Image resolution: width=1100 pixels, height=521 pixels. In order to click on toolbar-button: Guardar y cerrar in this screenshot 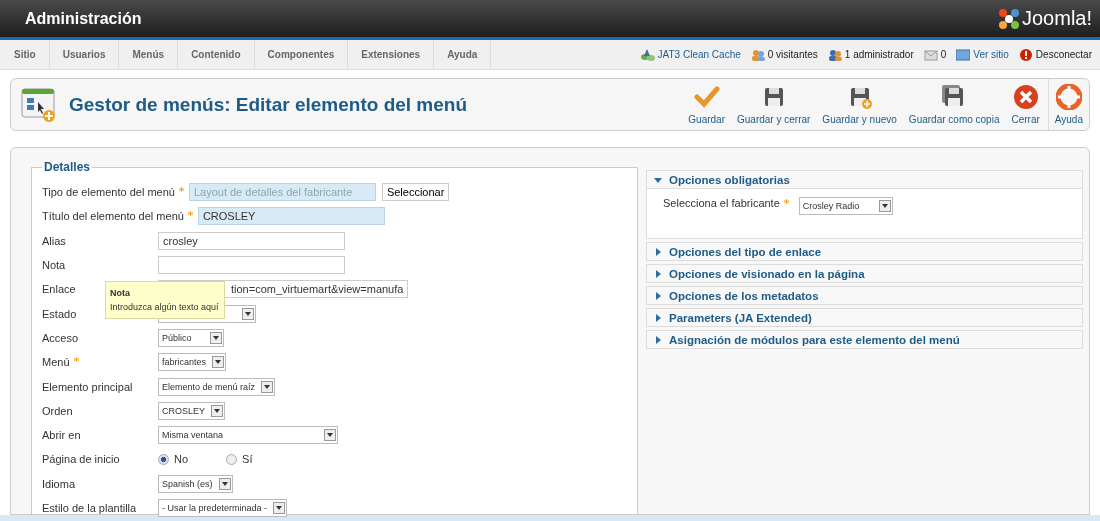, I will do `click(774, 104)`.